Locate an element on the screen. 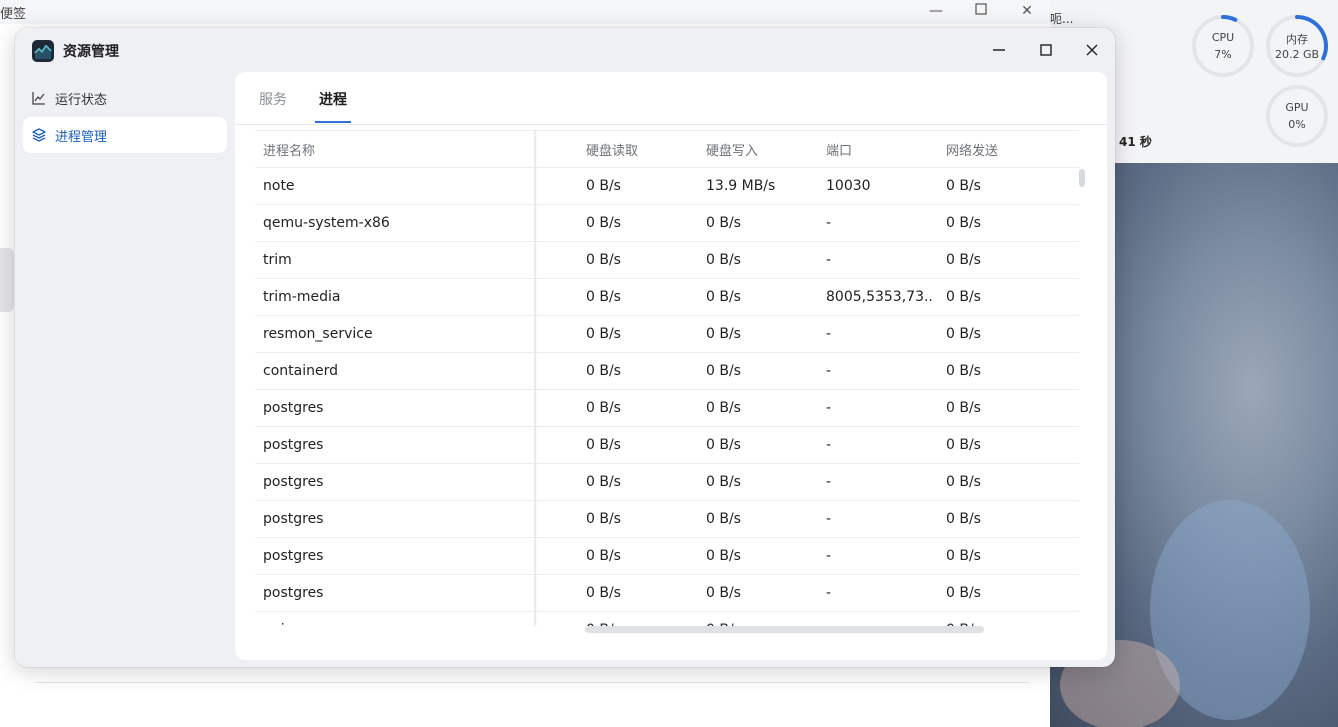  table-header-row: 进程名称 硬盘读取 硬盘写入 端口 网络发送 is located at coordinates (667, 149).